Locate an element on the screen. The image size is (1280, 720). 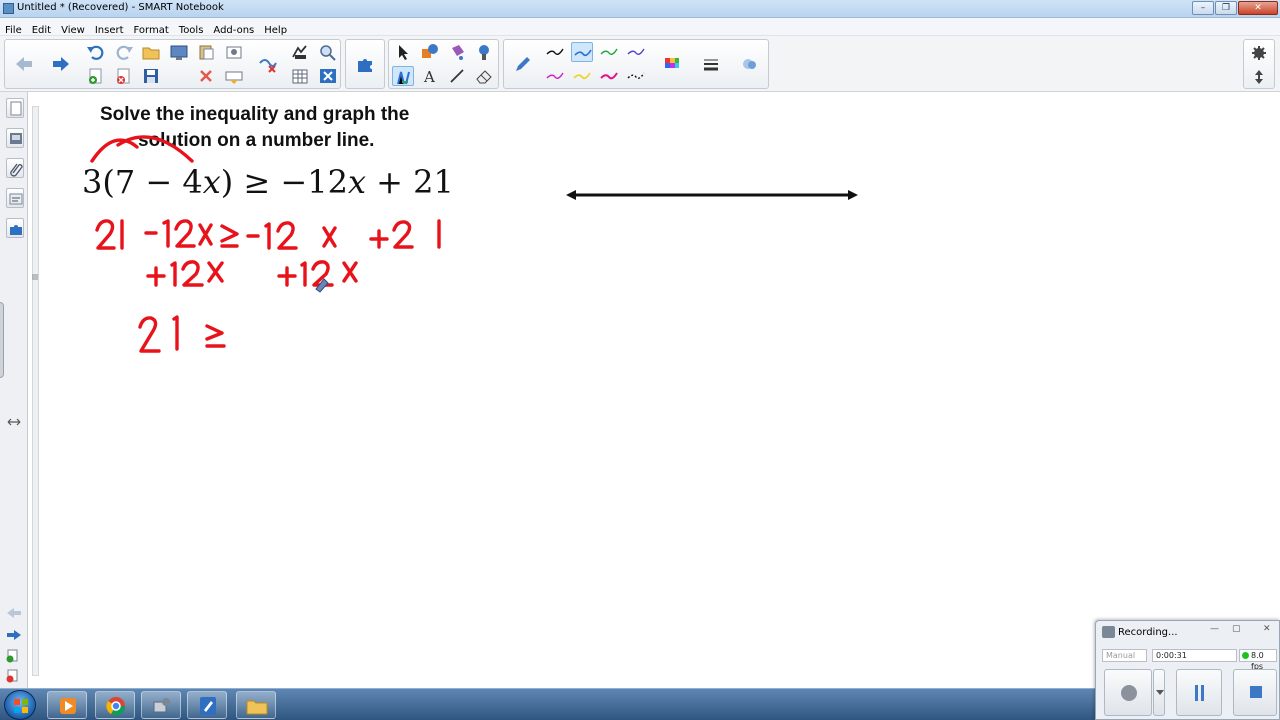
recorder-minimize-button: — is located at coordinates (1214, 629).